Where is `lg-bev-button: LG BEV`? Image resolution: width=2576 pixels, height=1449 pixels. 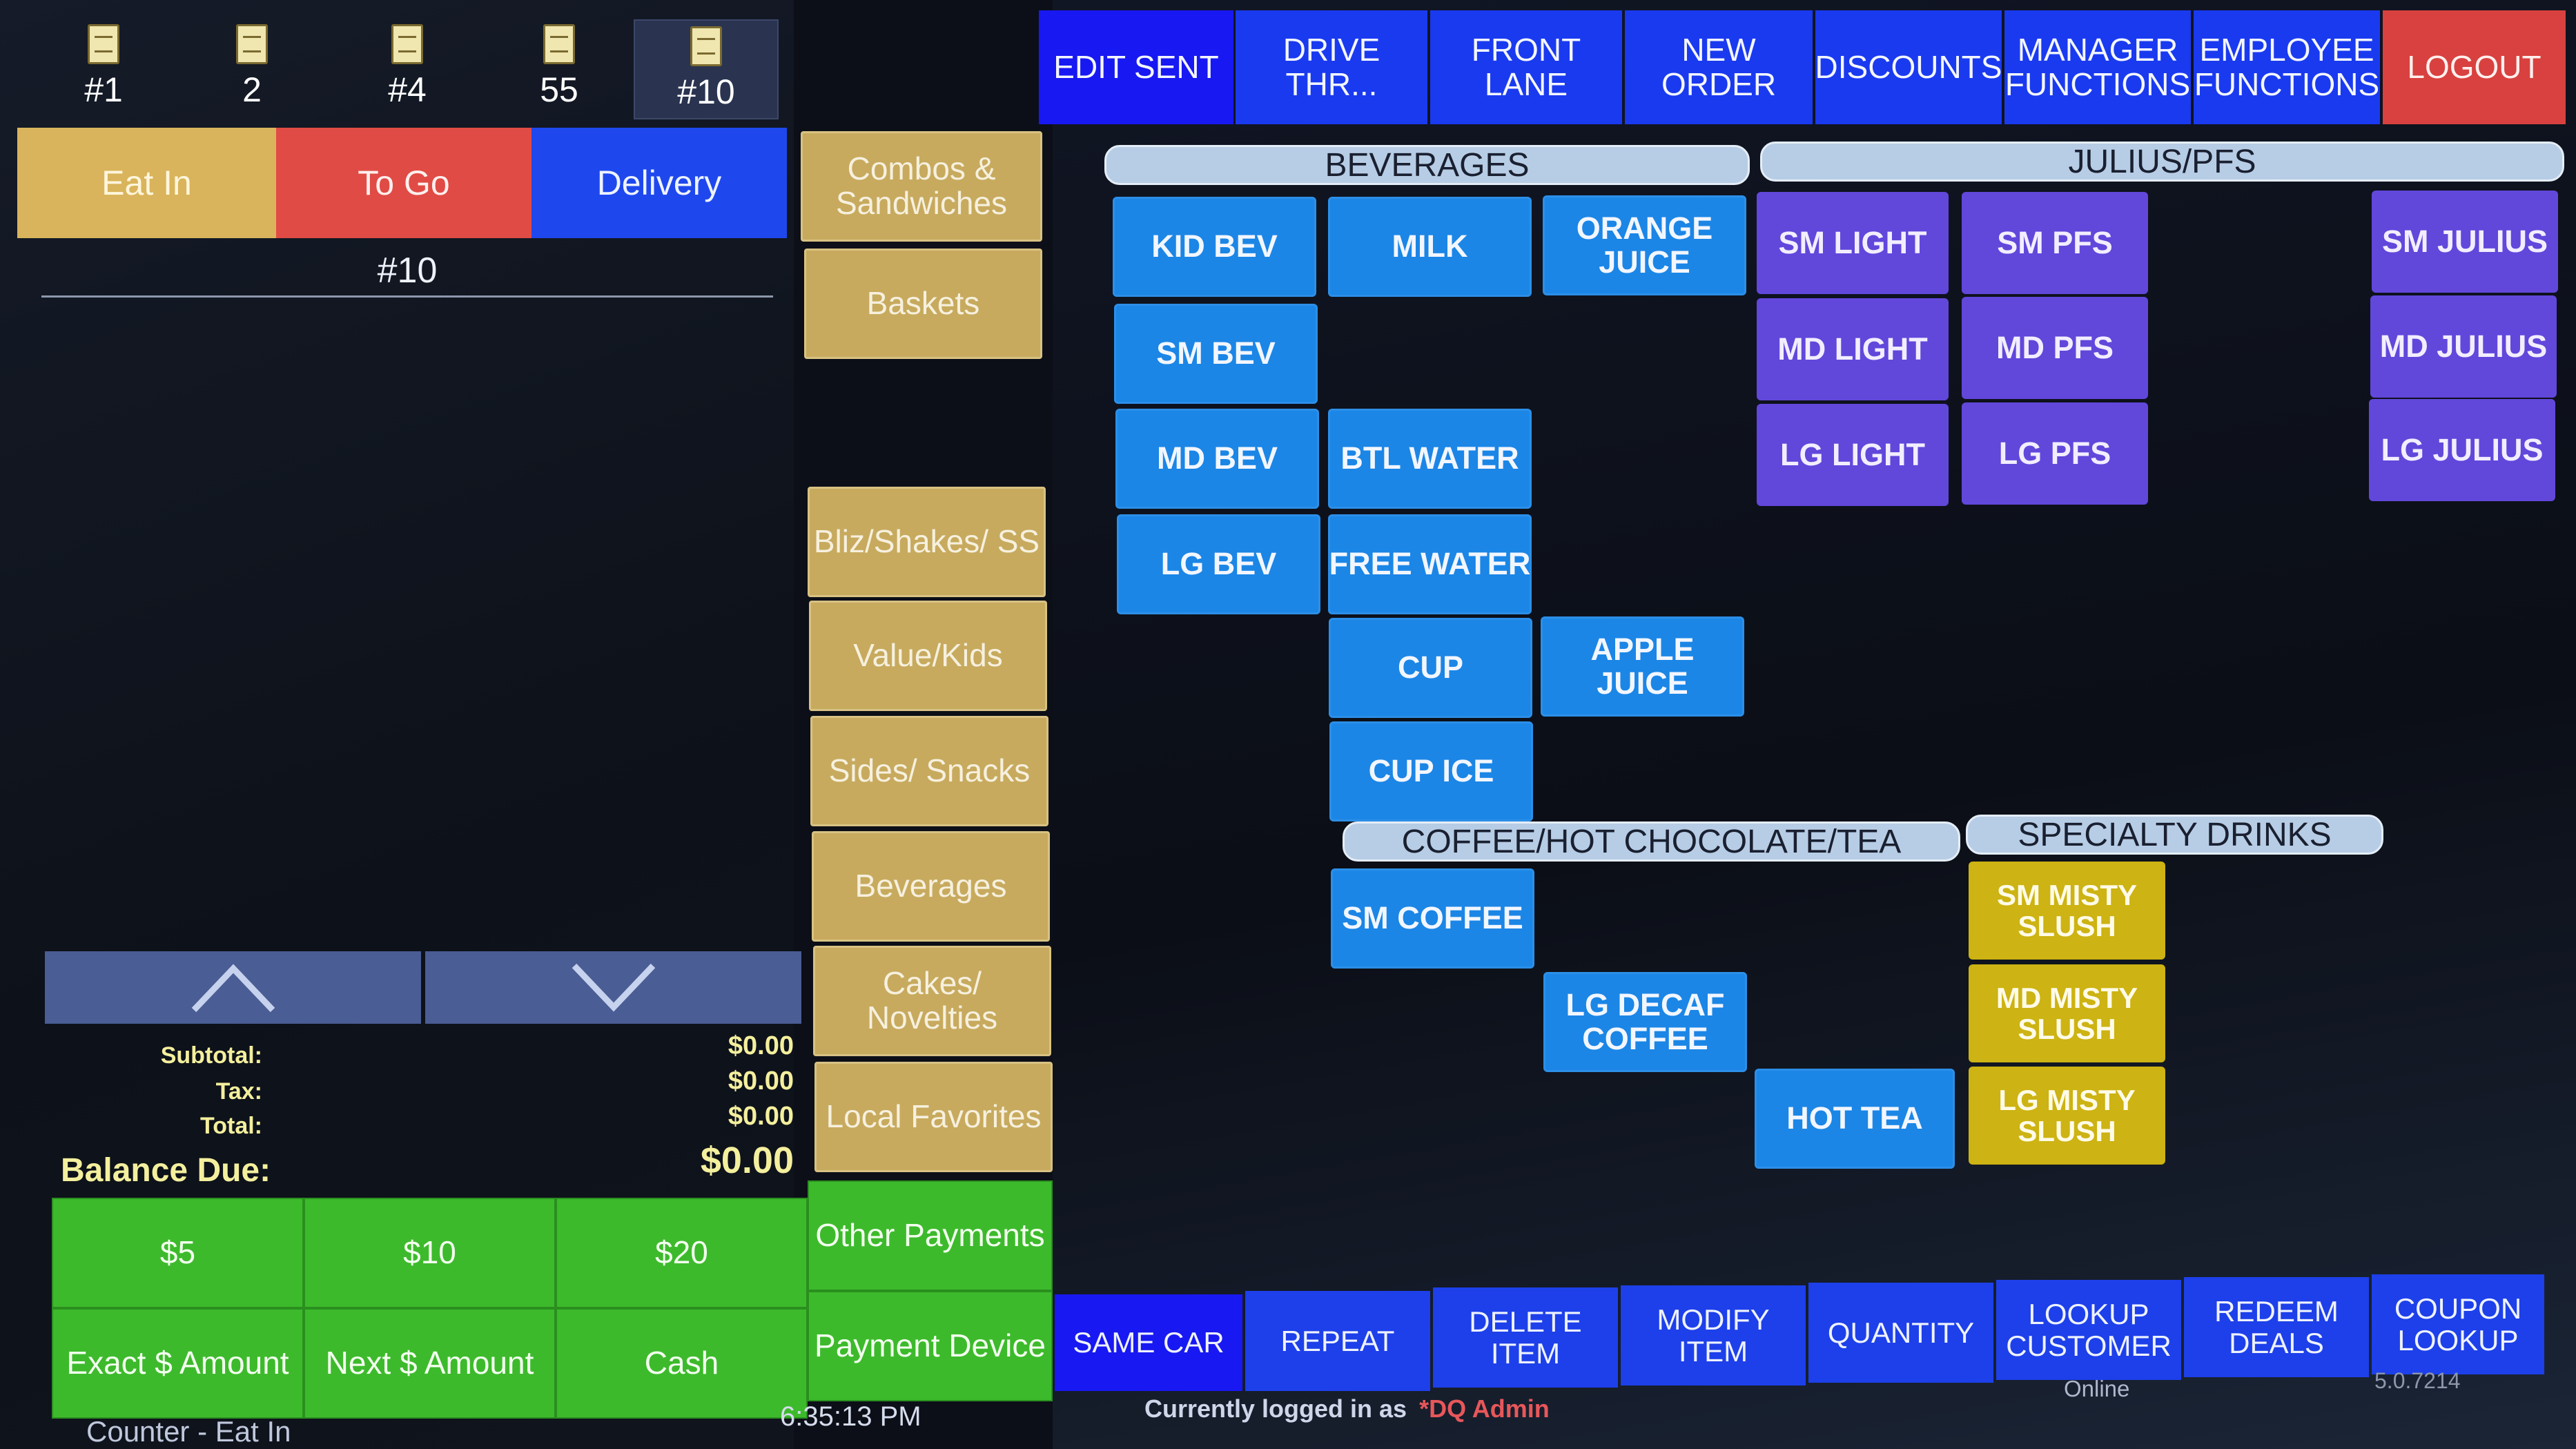
lg-bev-button: LG BEV is located at coordinates (1218, 564).